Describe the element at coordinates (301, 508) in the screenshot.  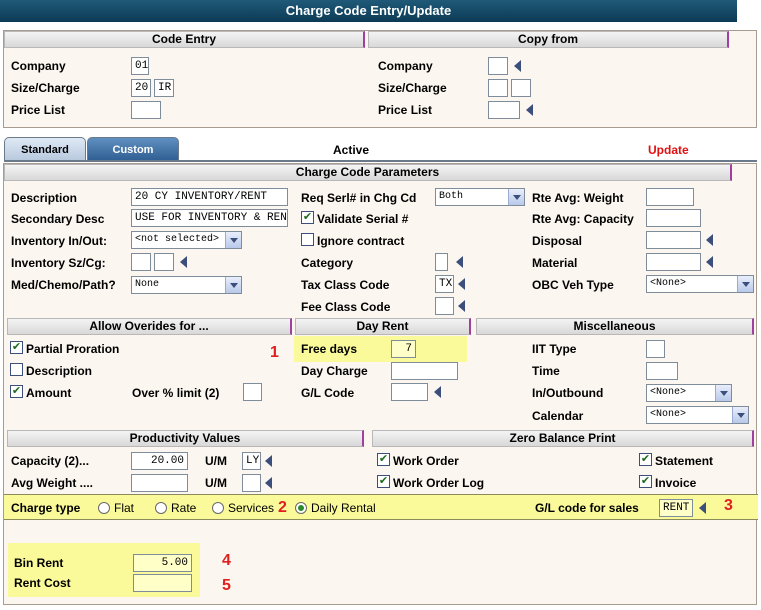
I see `radio-daily-rental` at that location.